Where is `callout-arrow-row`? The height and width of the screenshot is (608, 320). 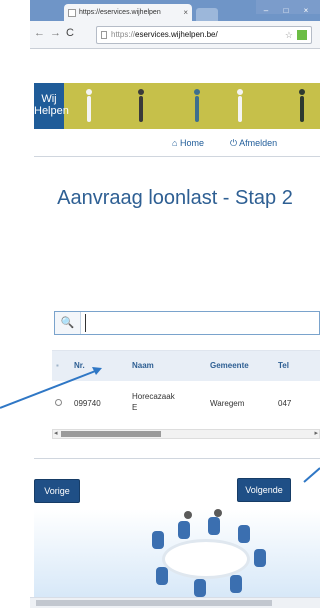 callout-arrow-row is located at coordinates (49, 389).